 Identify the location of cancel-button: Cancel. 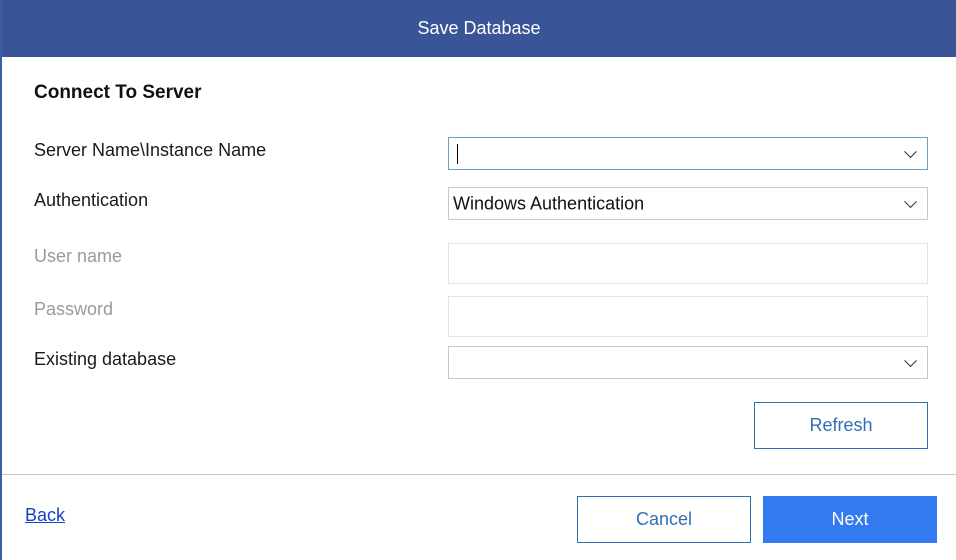
(664, 519).